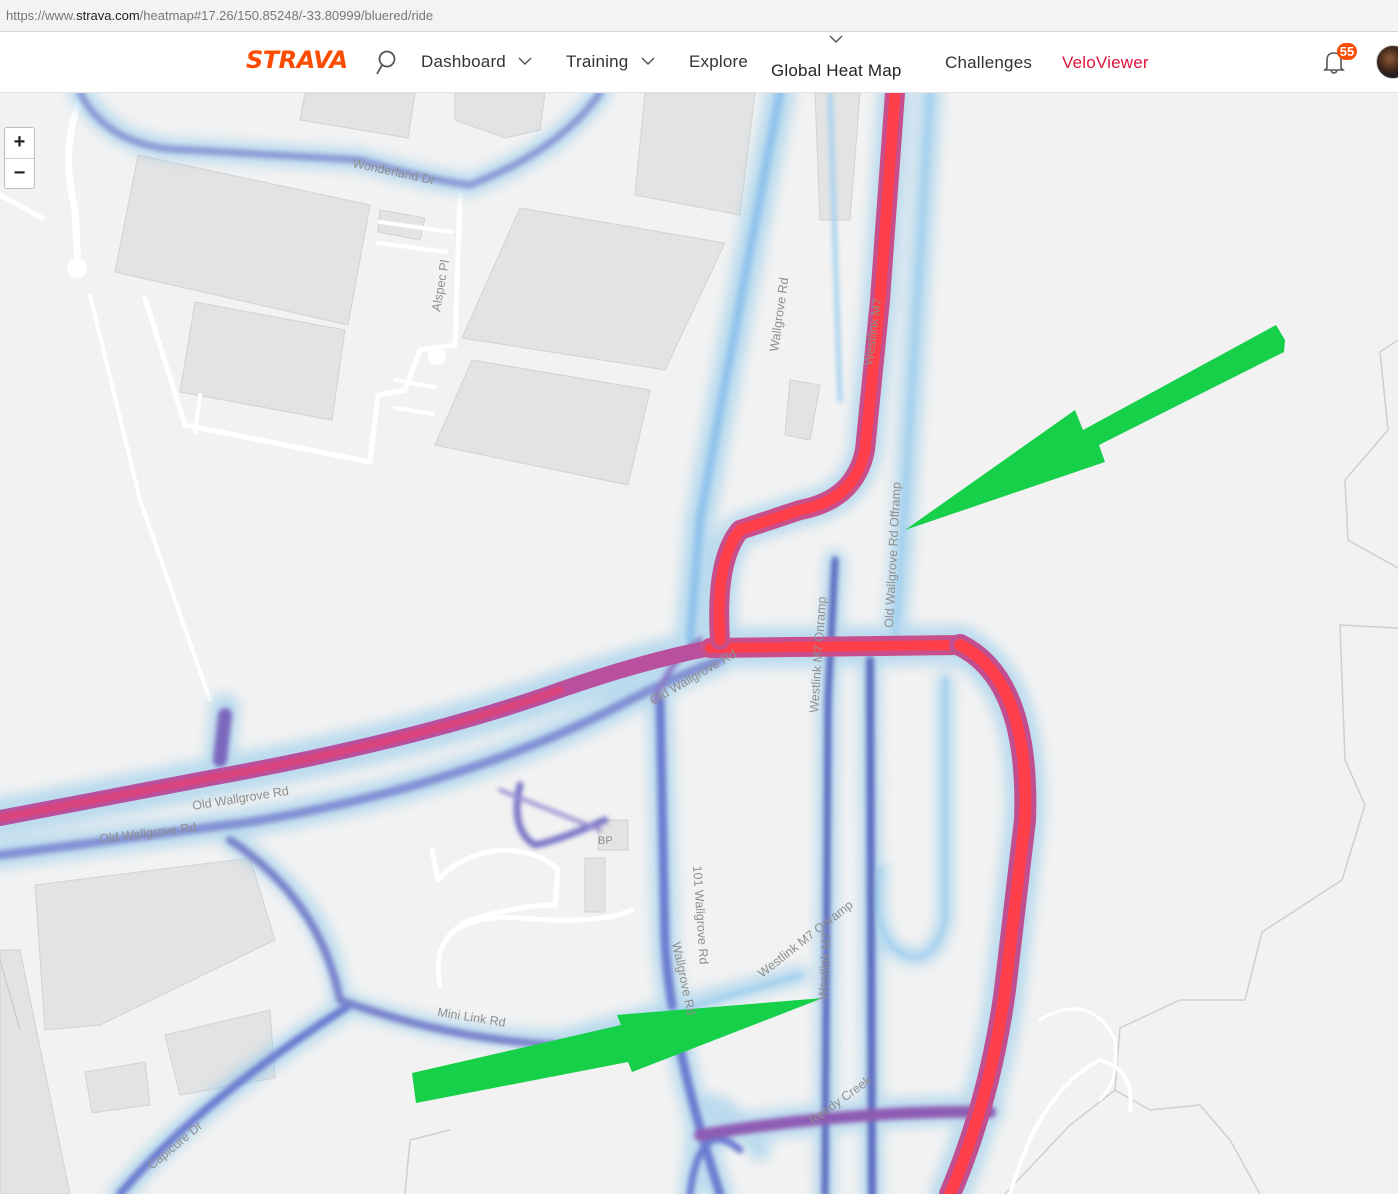 This screenshot has height=1194, width=1398. Describe the element at coordinates (108, 15) in the screenshot. I see `url-host: strava.com` at that location.